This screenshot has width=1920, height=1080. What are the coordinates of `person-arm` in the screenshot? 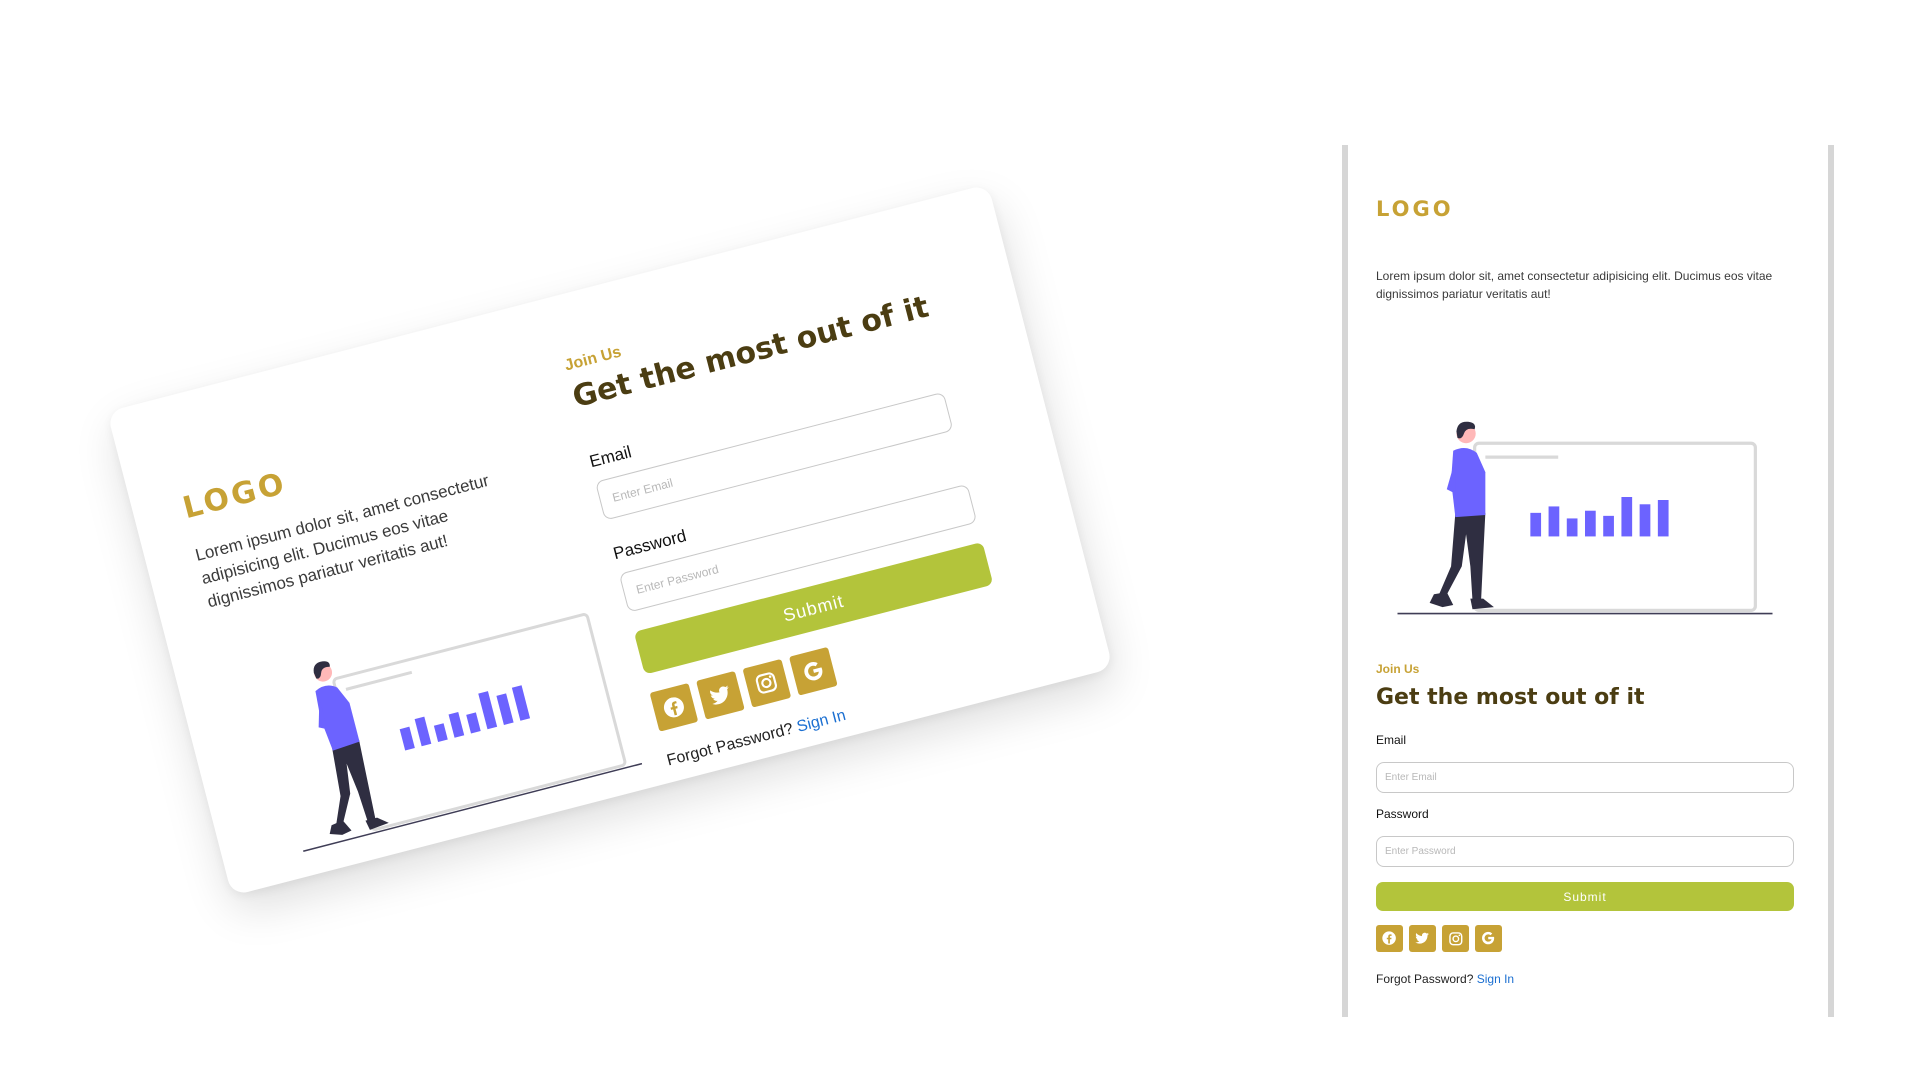 It's located at (1451, 476).